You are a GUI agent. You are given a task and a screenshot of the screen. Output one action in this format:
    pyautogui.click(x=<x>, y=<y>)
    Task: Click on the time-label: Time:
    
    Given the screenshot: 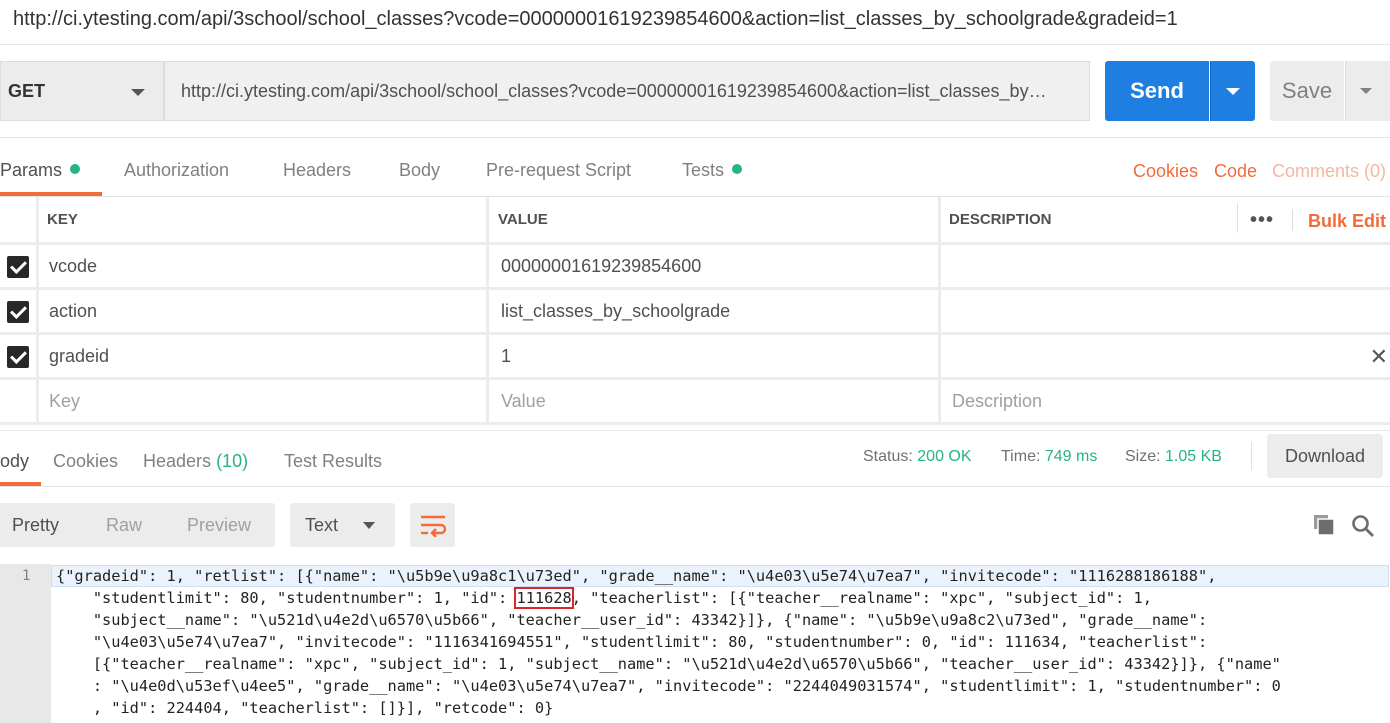 What is the action you would take?
    pyautogui.click(x=1021, y=456)
    